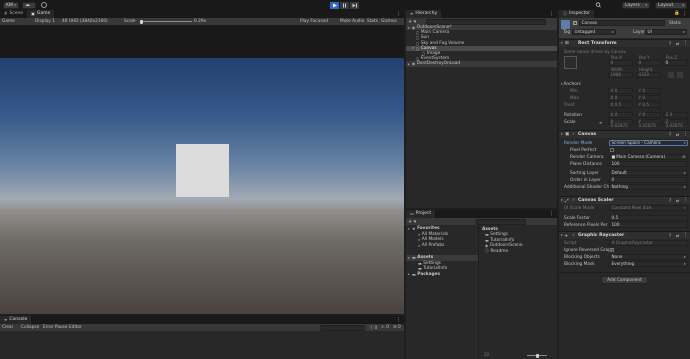  I want to click on add-component-button: Add Component, so click(624, 280).